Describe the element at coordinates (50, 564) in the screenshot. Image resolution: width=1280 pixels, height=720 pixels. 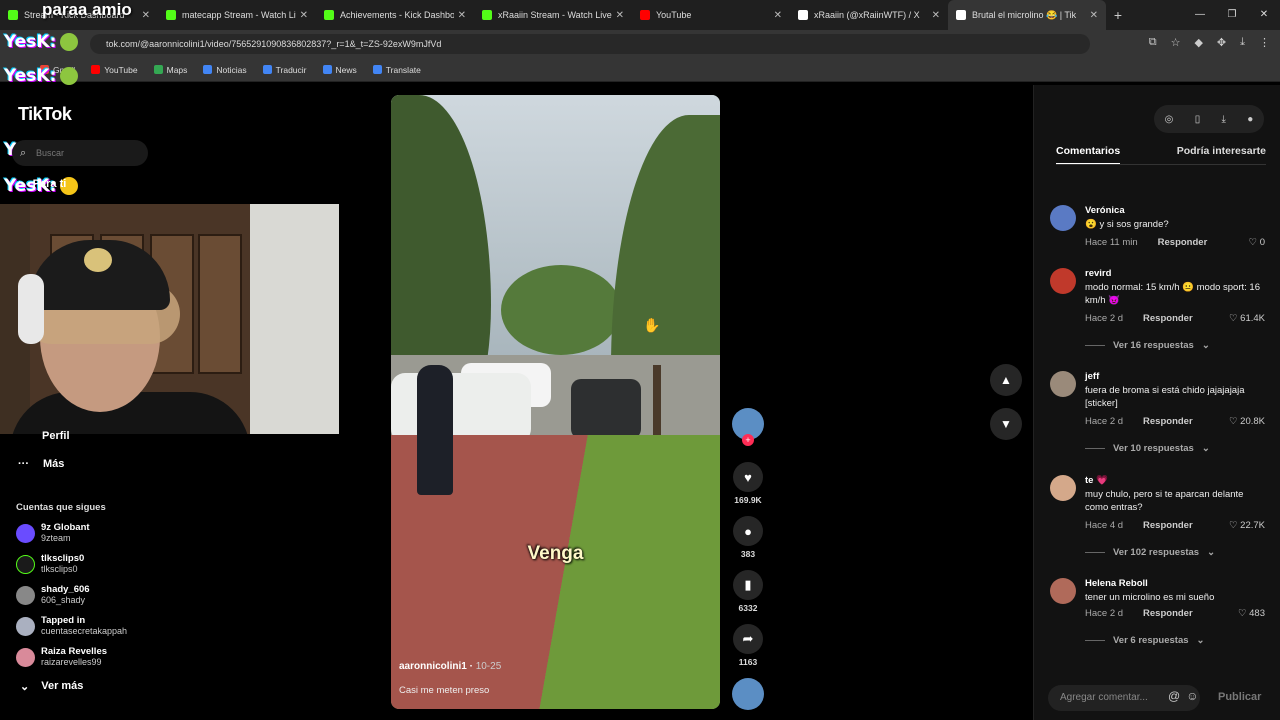
I see `following-item: tlksclips0 tlksclips0` at that location.